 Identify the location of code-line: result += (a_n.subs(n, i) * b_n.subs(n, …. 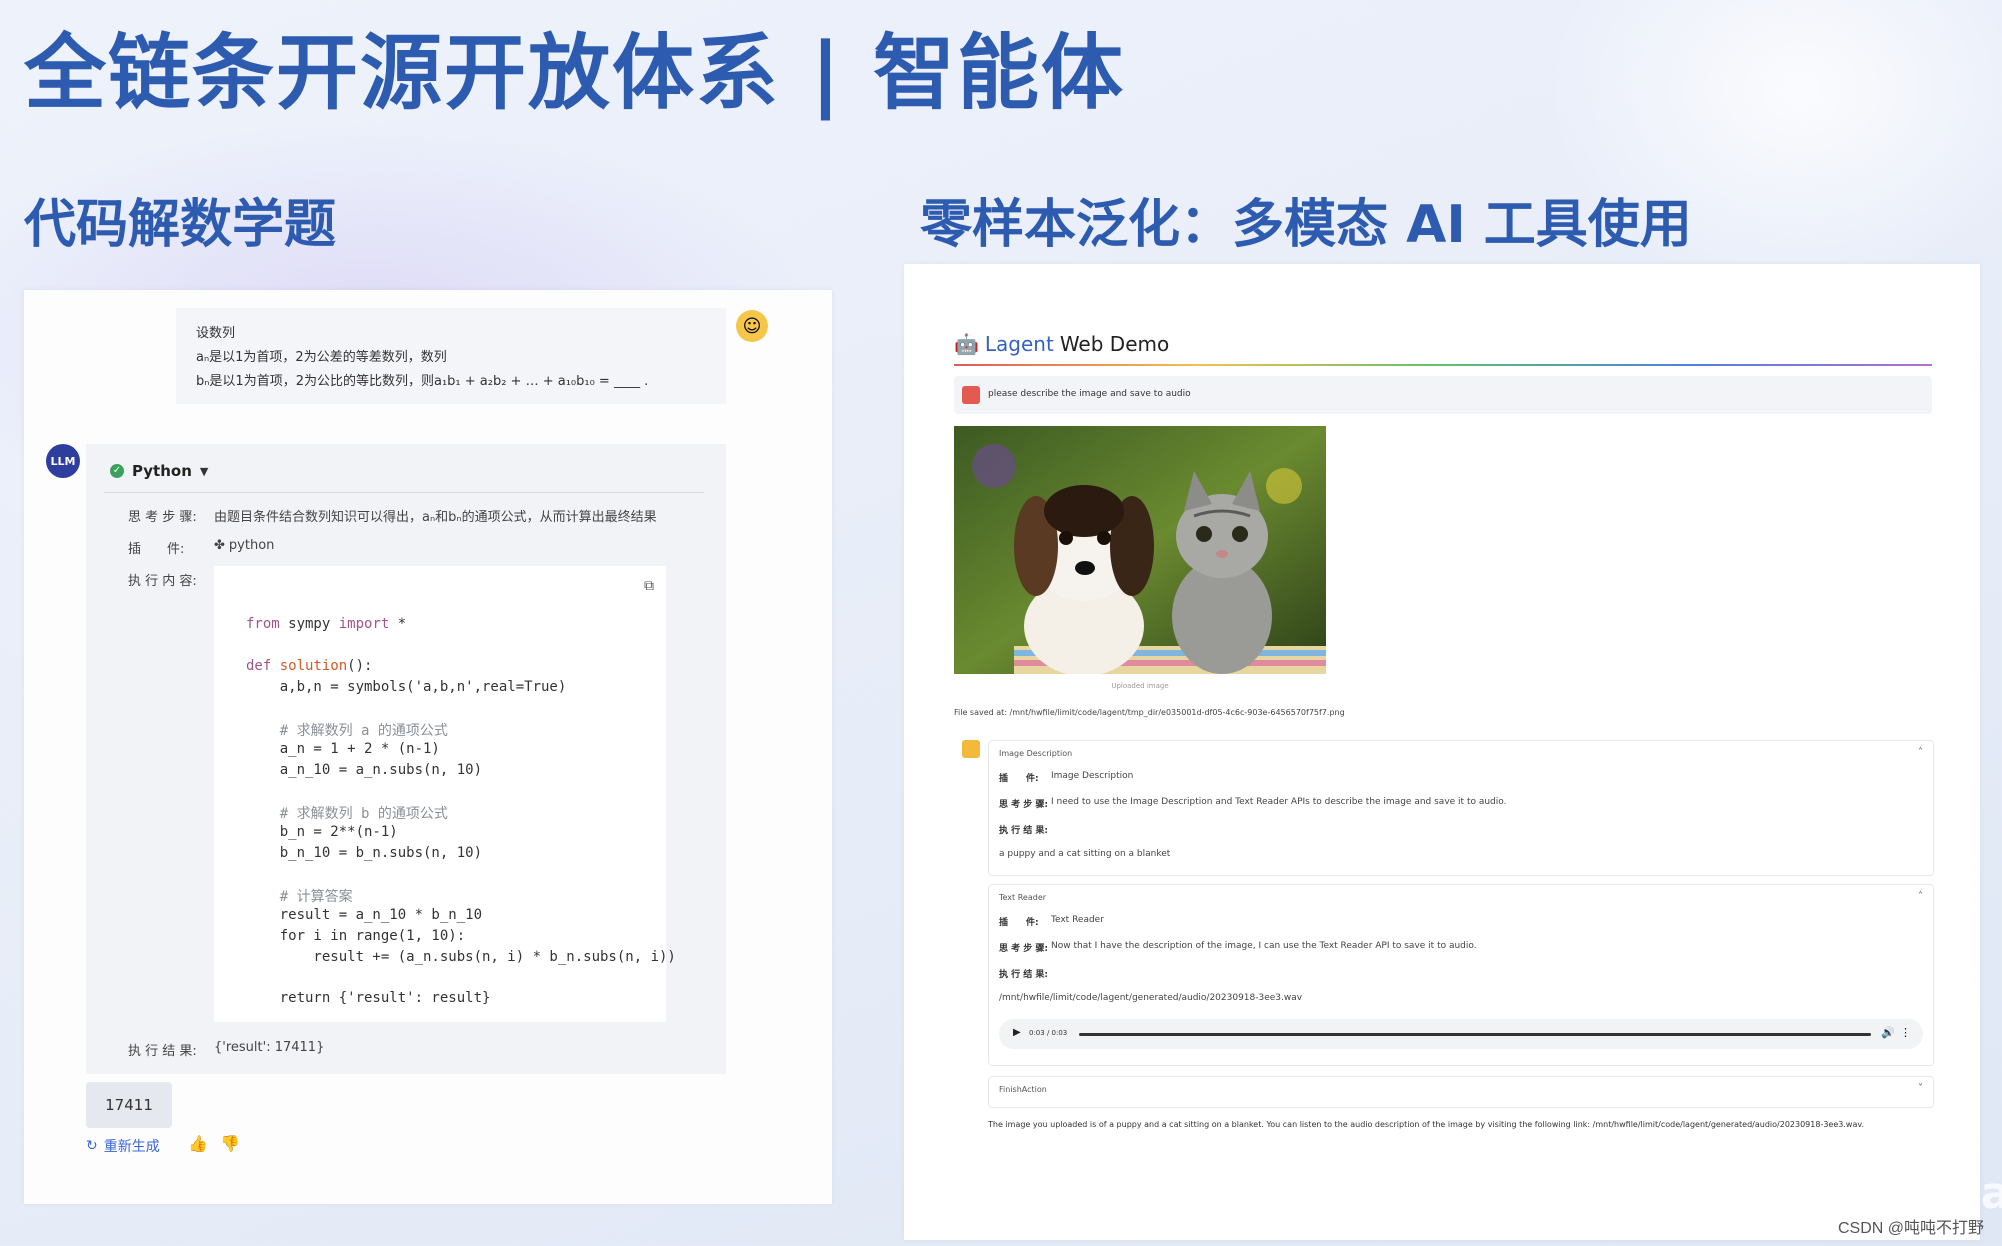
(461, 957).